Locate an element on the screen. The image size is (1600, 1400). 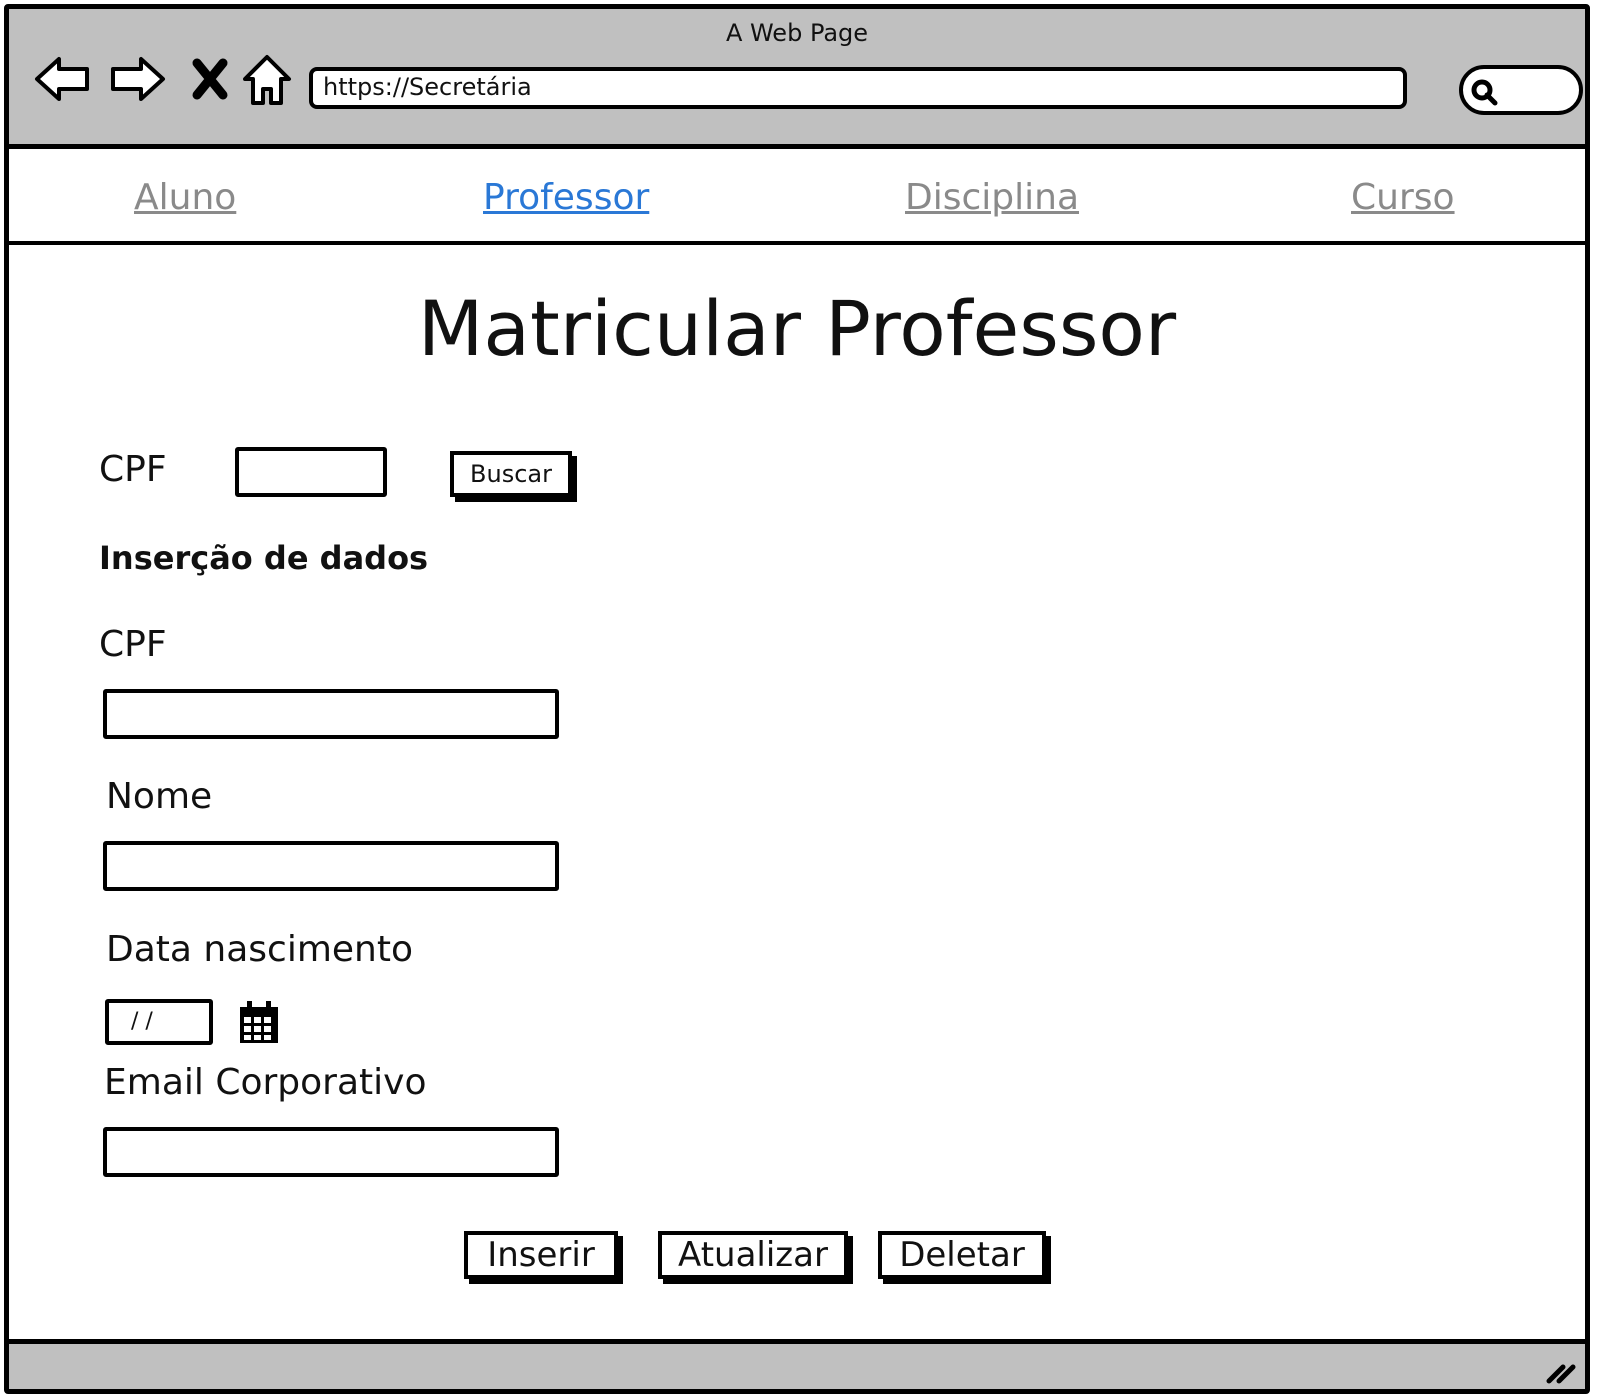
tab-disciplina: Disciplina is located at coordinates (992, 197).